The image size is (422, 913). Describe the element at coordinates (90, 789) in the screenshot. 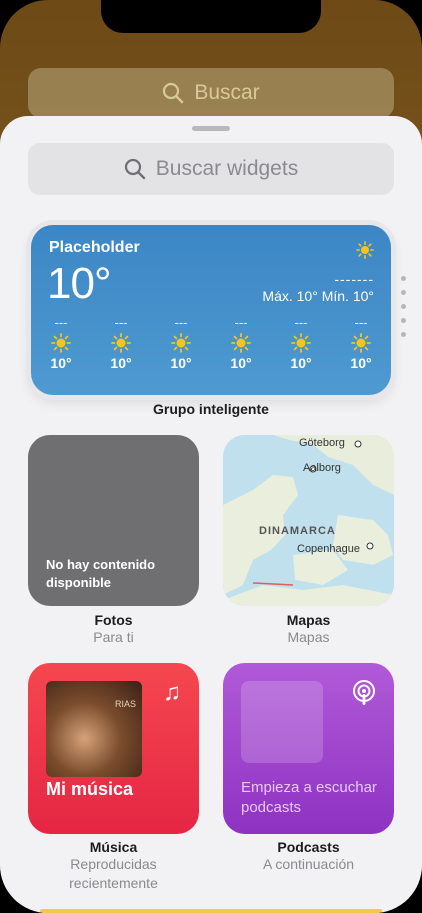

I see `music-tile-title: Mi música` at that location.